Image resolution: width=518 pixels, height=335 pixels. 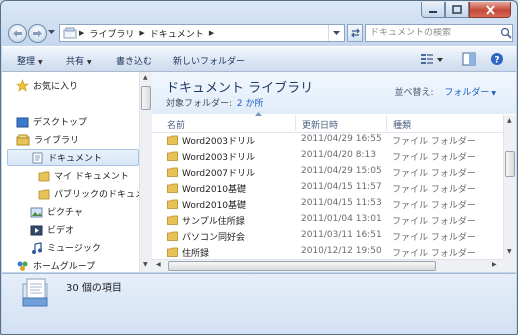 I want to click on change-view-button, so click(x=432, y=60).